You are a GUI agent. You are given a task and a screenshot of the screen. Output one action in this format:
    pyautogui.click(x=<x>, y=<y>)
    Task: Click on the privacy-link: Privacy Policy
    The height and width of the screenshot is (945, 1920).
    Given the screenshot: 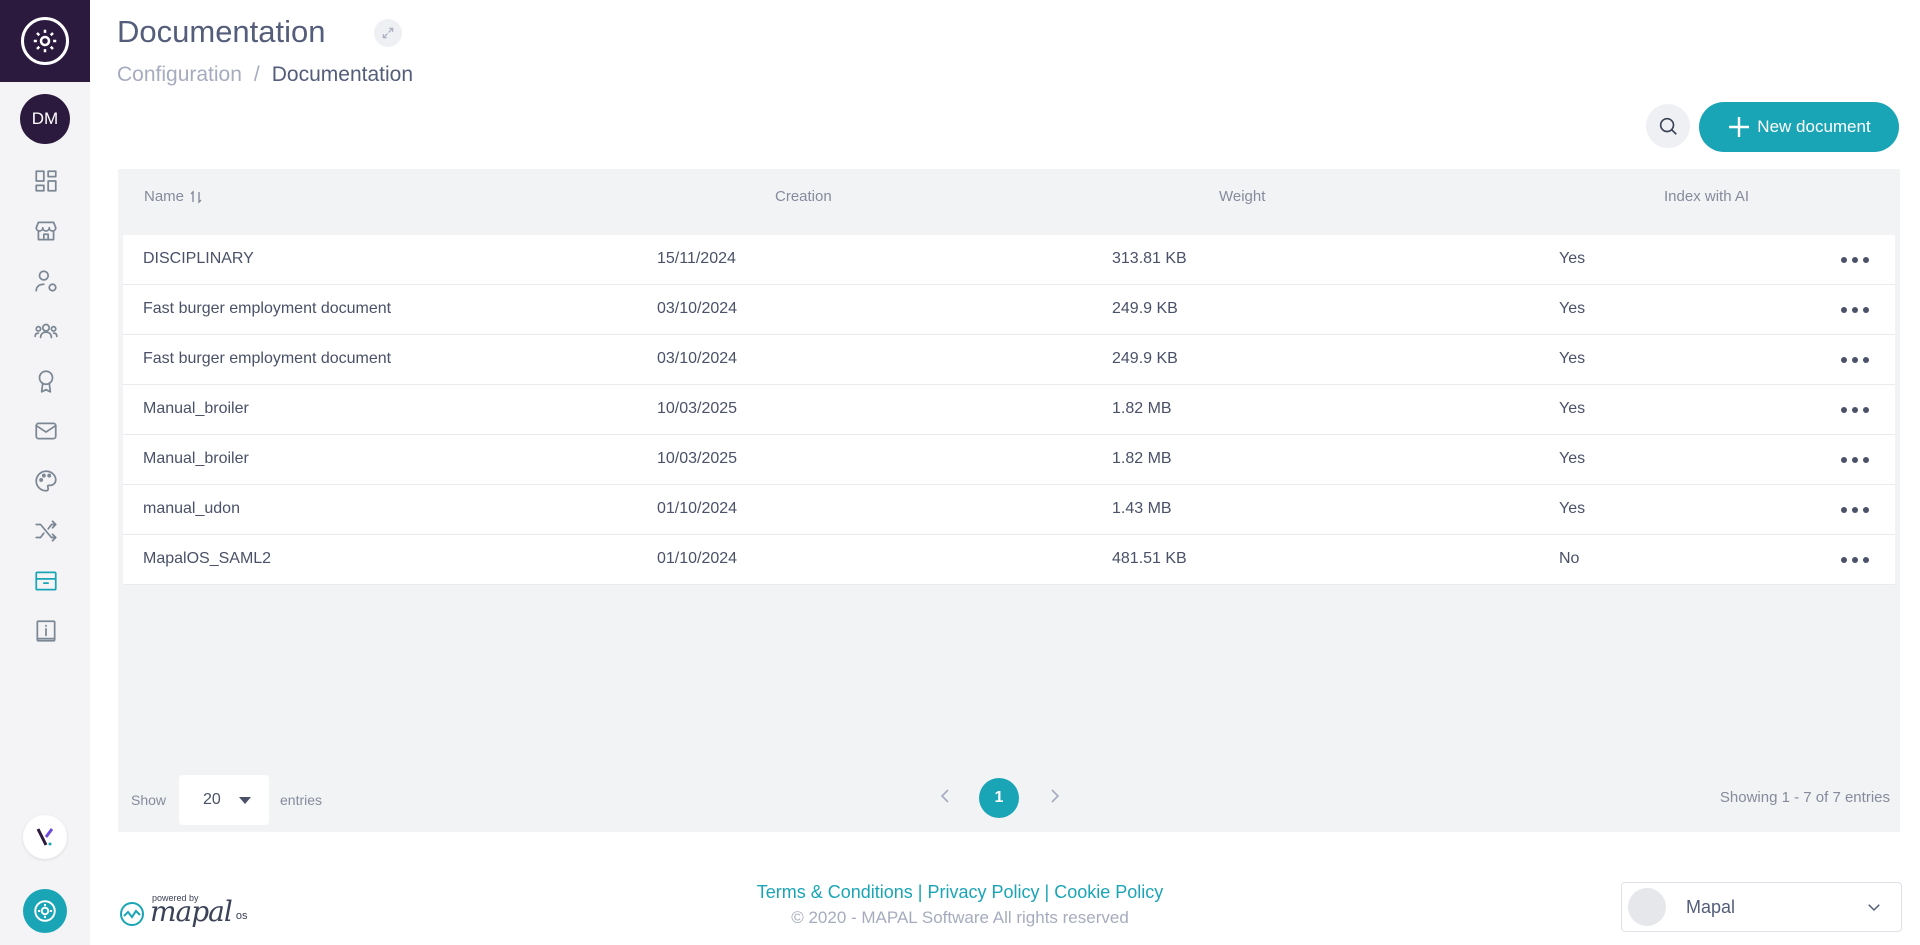 What is the action you would take?
    pyautogui.click(x=983, y=892)
    